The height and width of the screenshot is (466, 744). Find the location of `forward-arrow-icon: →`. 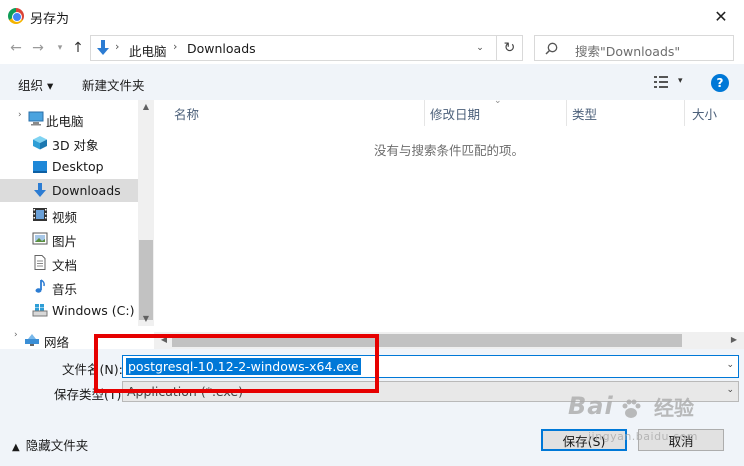

forward-arrow-icon: → is located at coordinates (38, 48).